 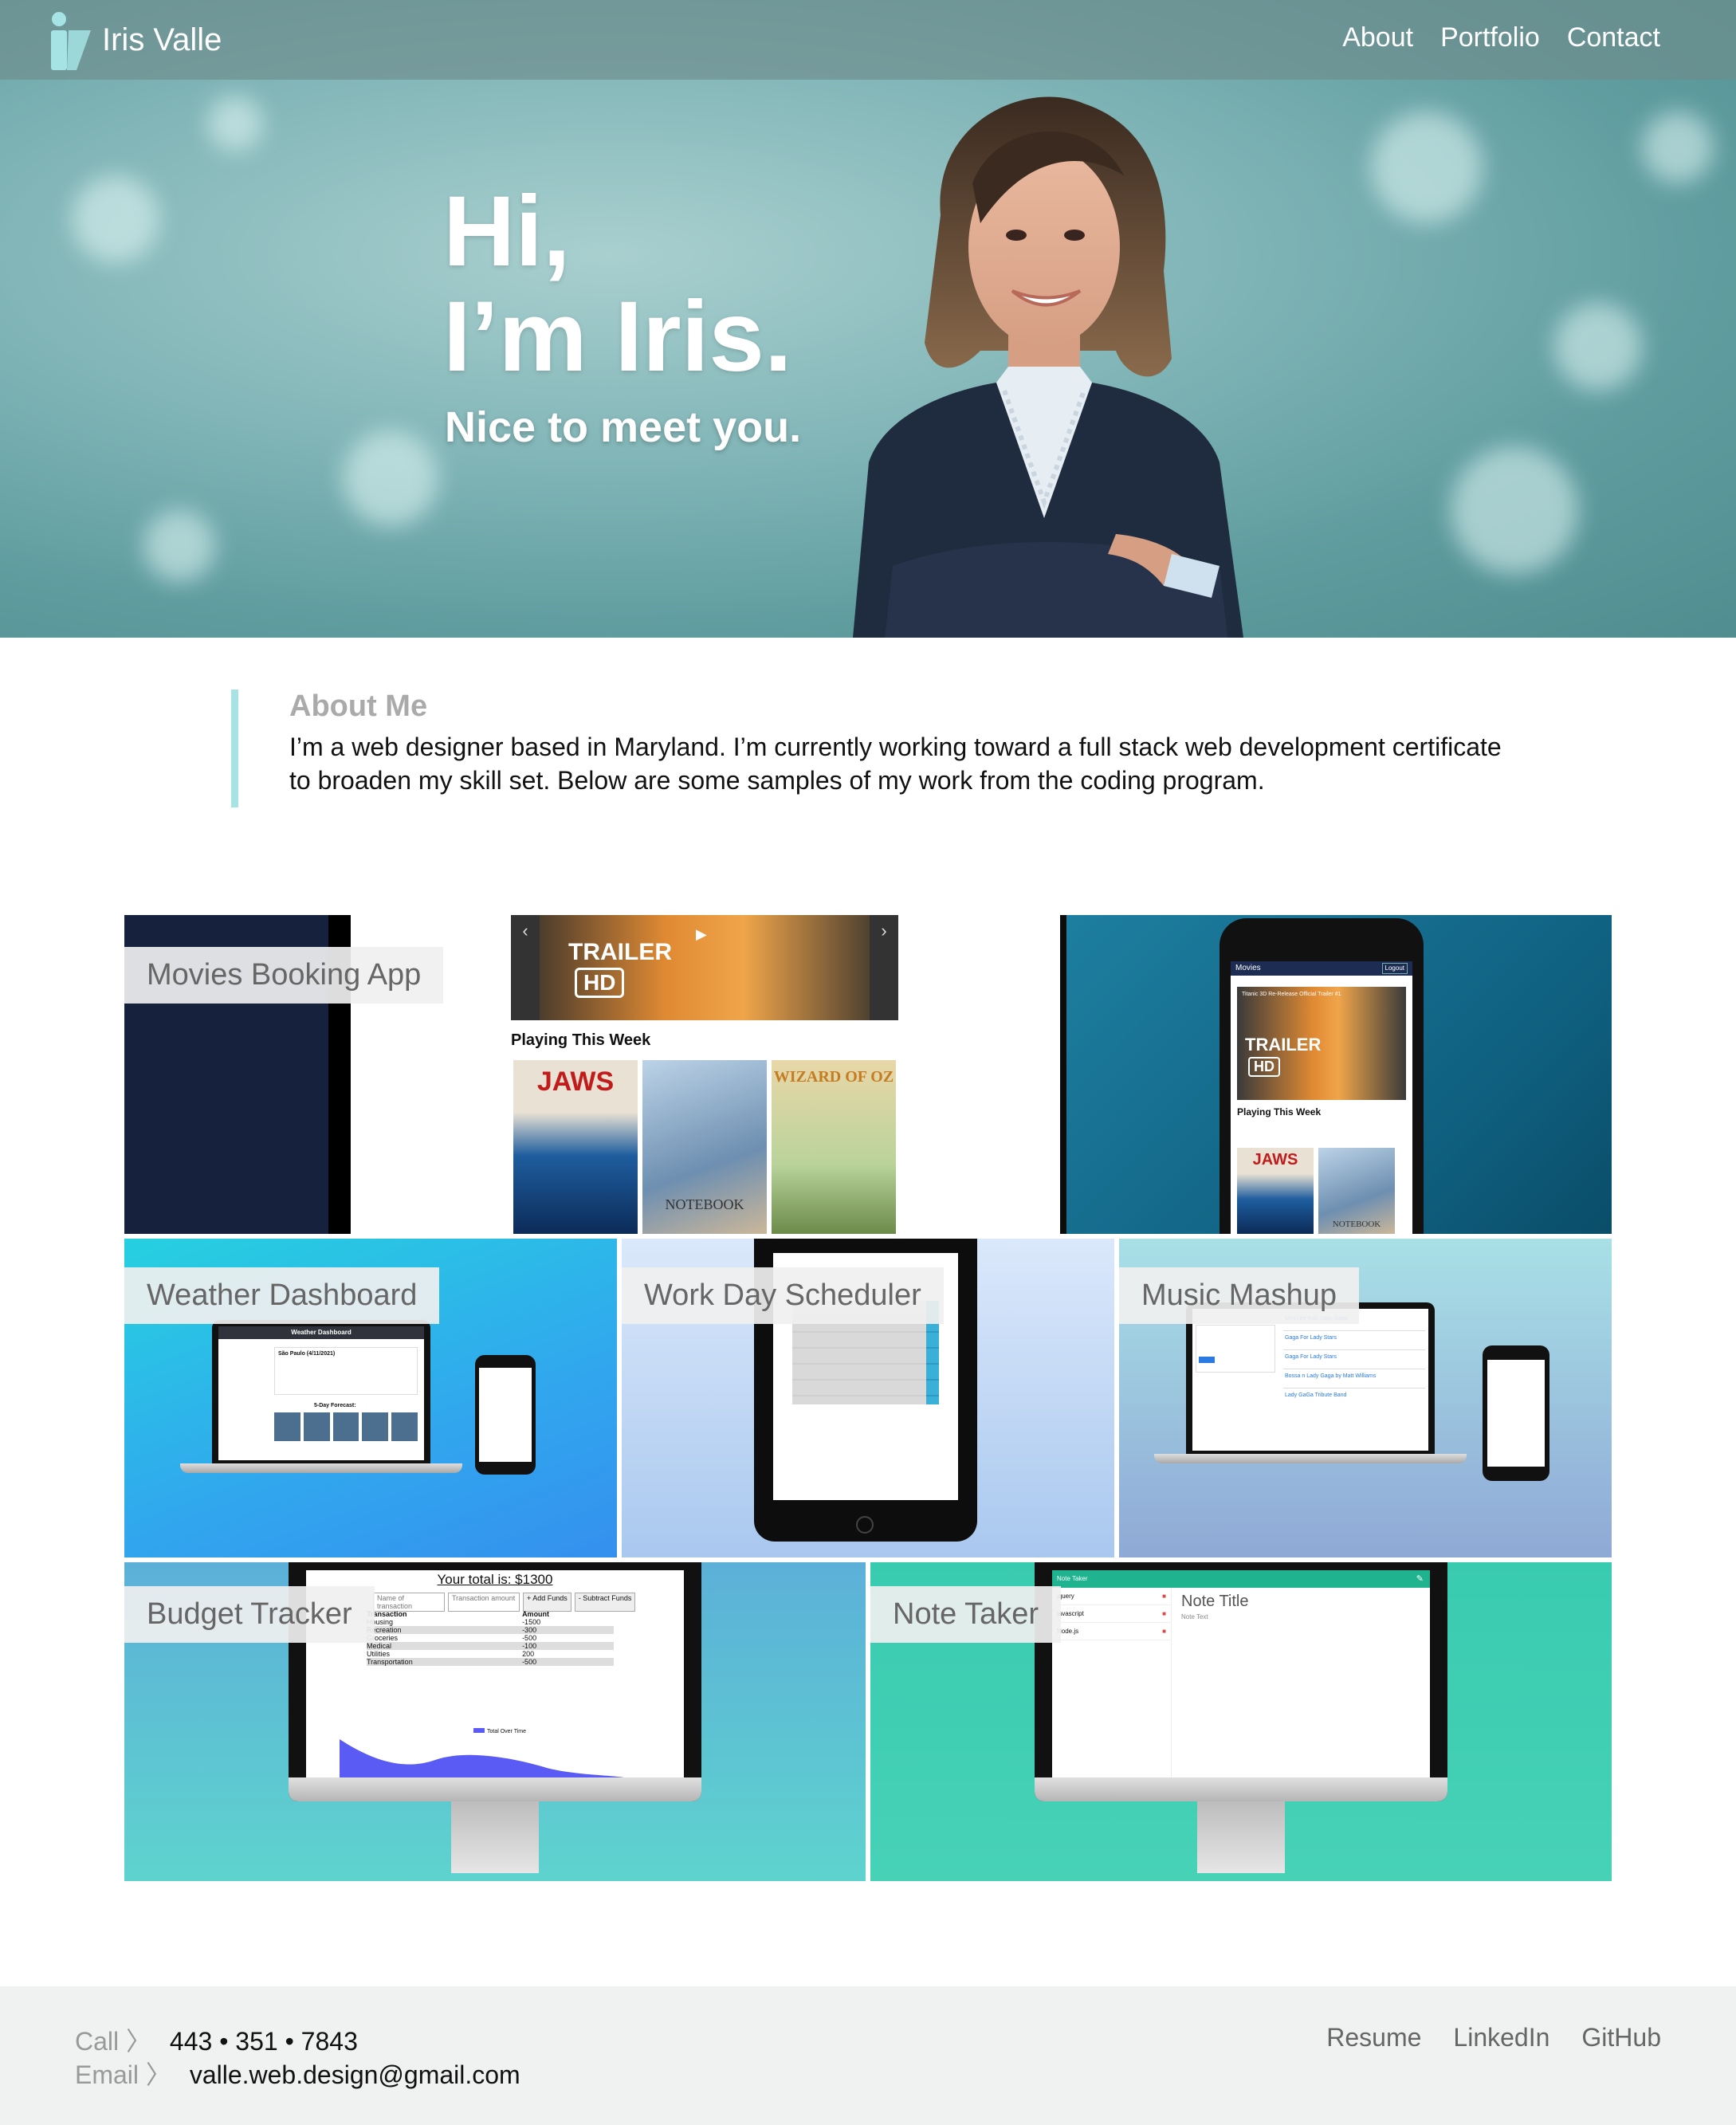 What do you see at coordinates (383, 1638) in the screenshot?
I see `cell: Groceries` at bounding box center [383, 1638].